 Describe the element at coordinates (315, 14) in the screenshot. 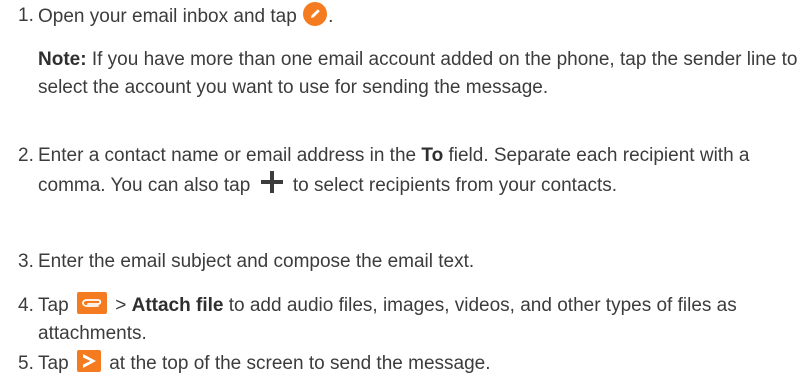

I see `compose-pencil-icon` at that location.